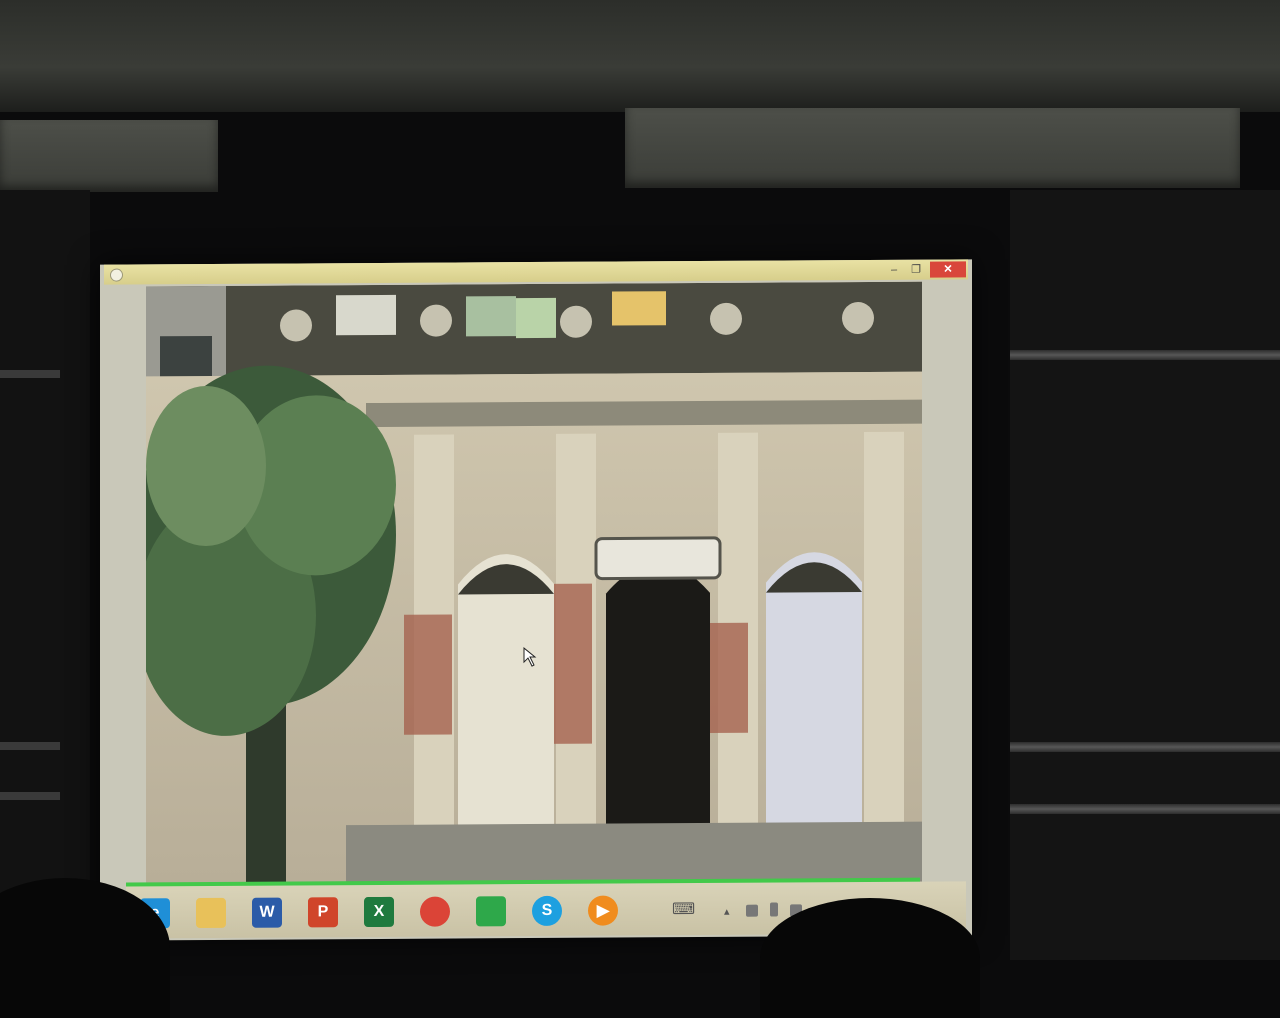  I want to click on touch-keyboard-icon: ⌨, so click(683, 909).